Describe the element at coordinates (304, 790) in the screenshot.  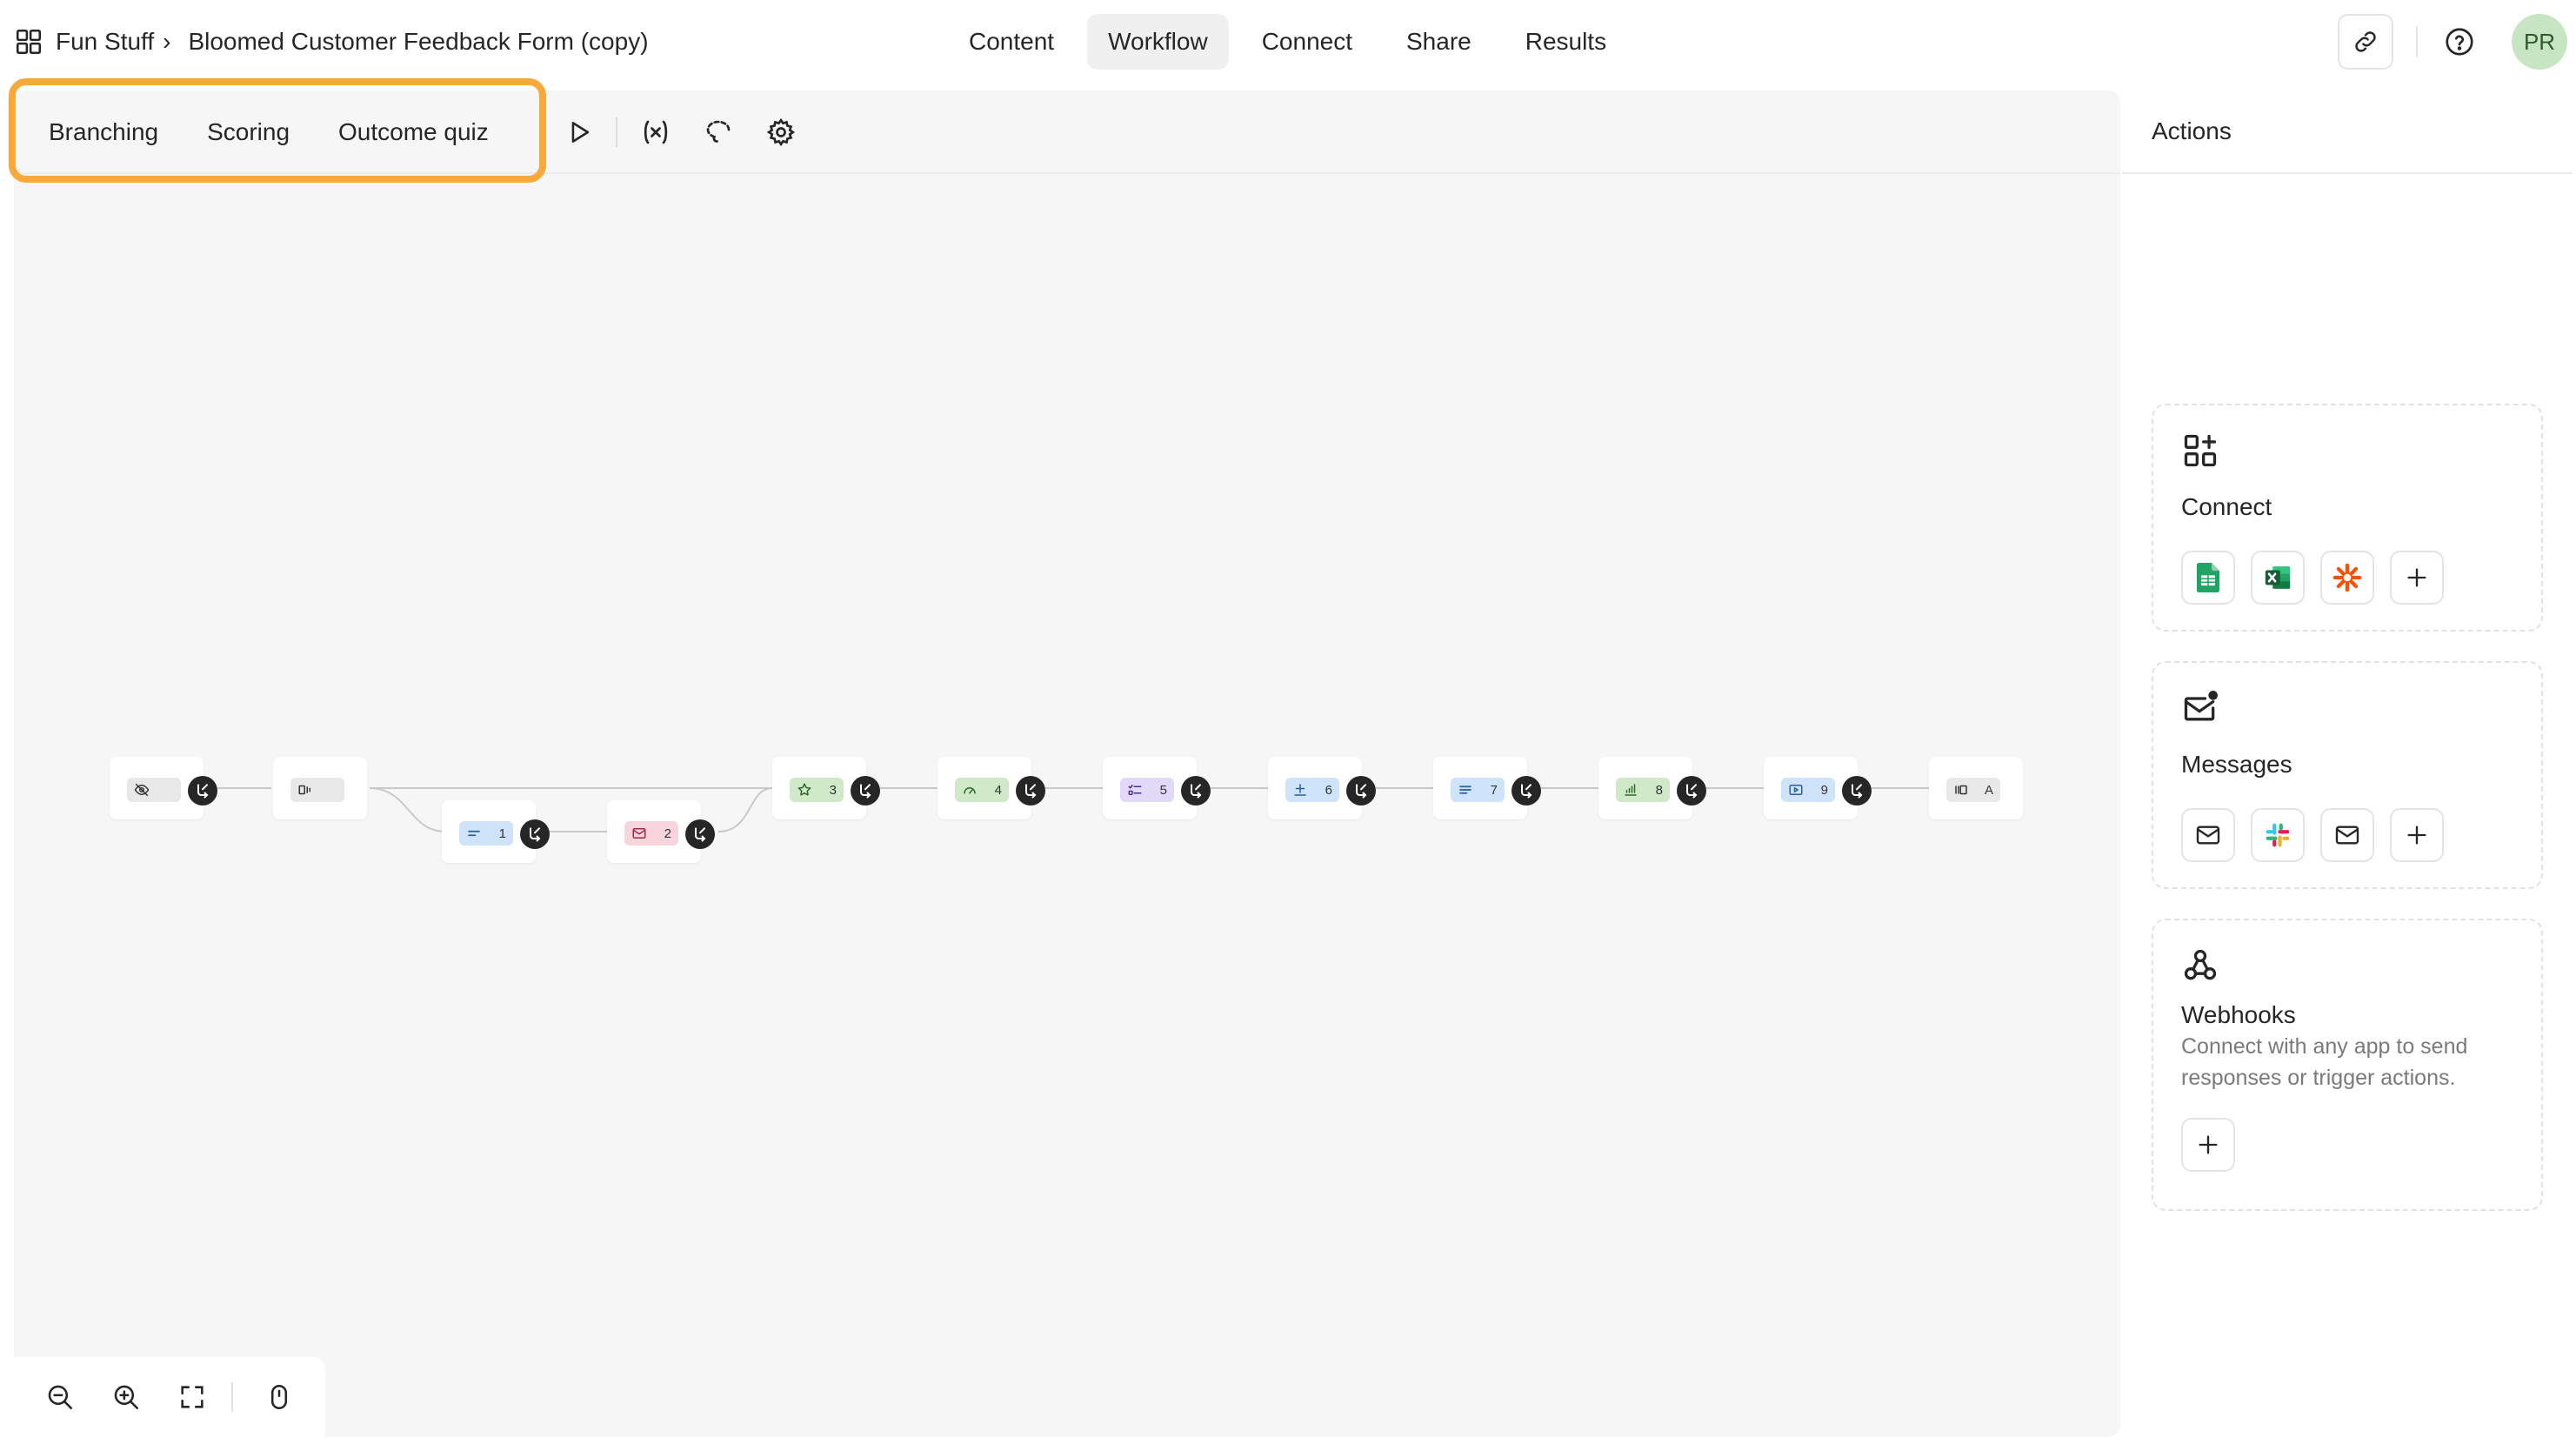
I see `statement-icon` at that location.